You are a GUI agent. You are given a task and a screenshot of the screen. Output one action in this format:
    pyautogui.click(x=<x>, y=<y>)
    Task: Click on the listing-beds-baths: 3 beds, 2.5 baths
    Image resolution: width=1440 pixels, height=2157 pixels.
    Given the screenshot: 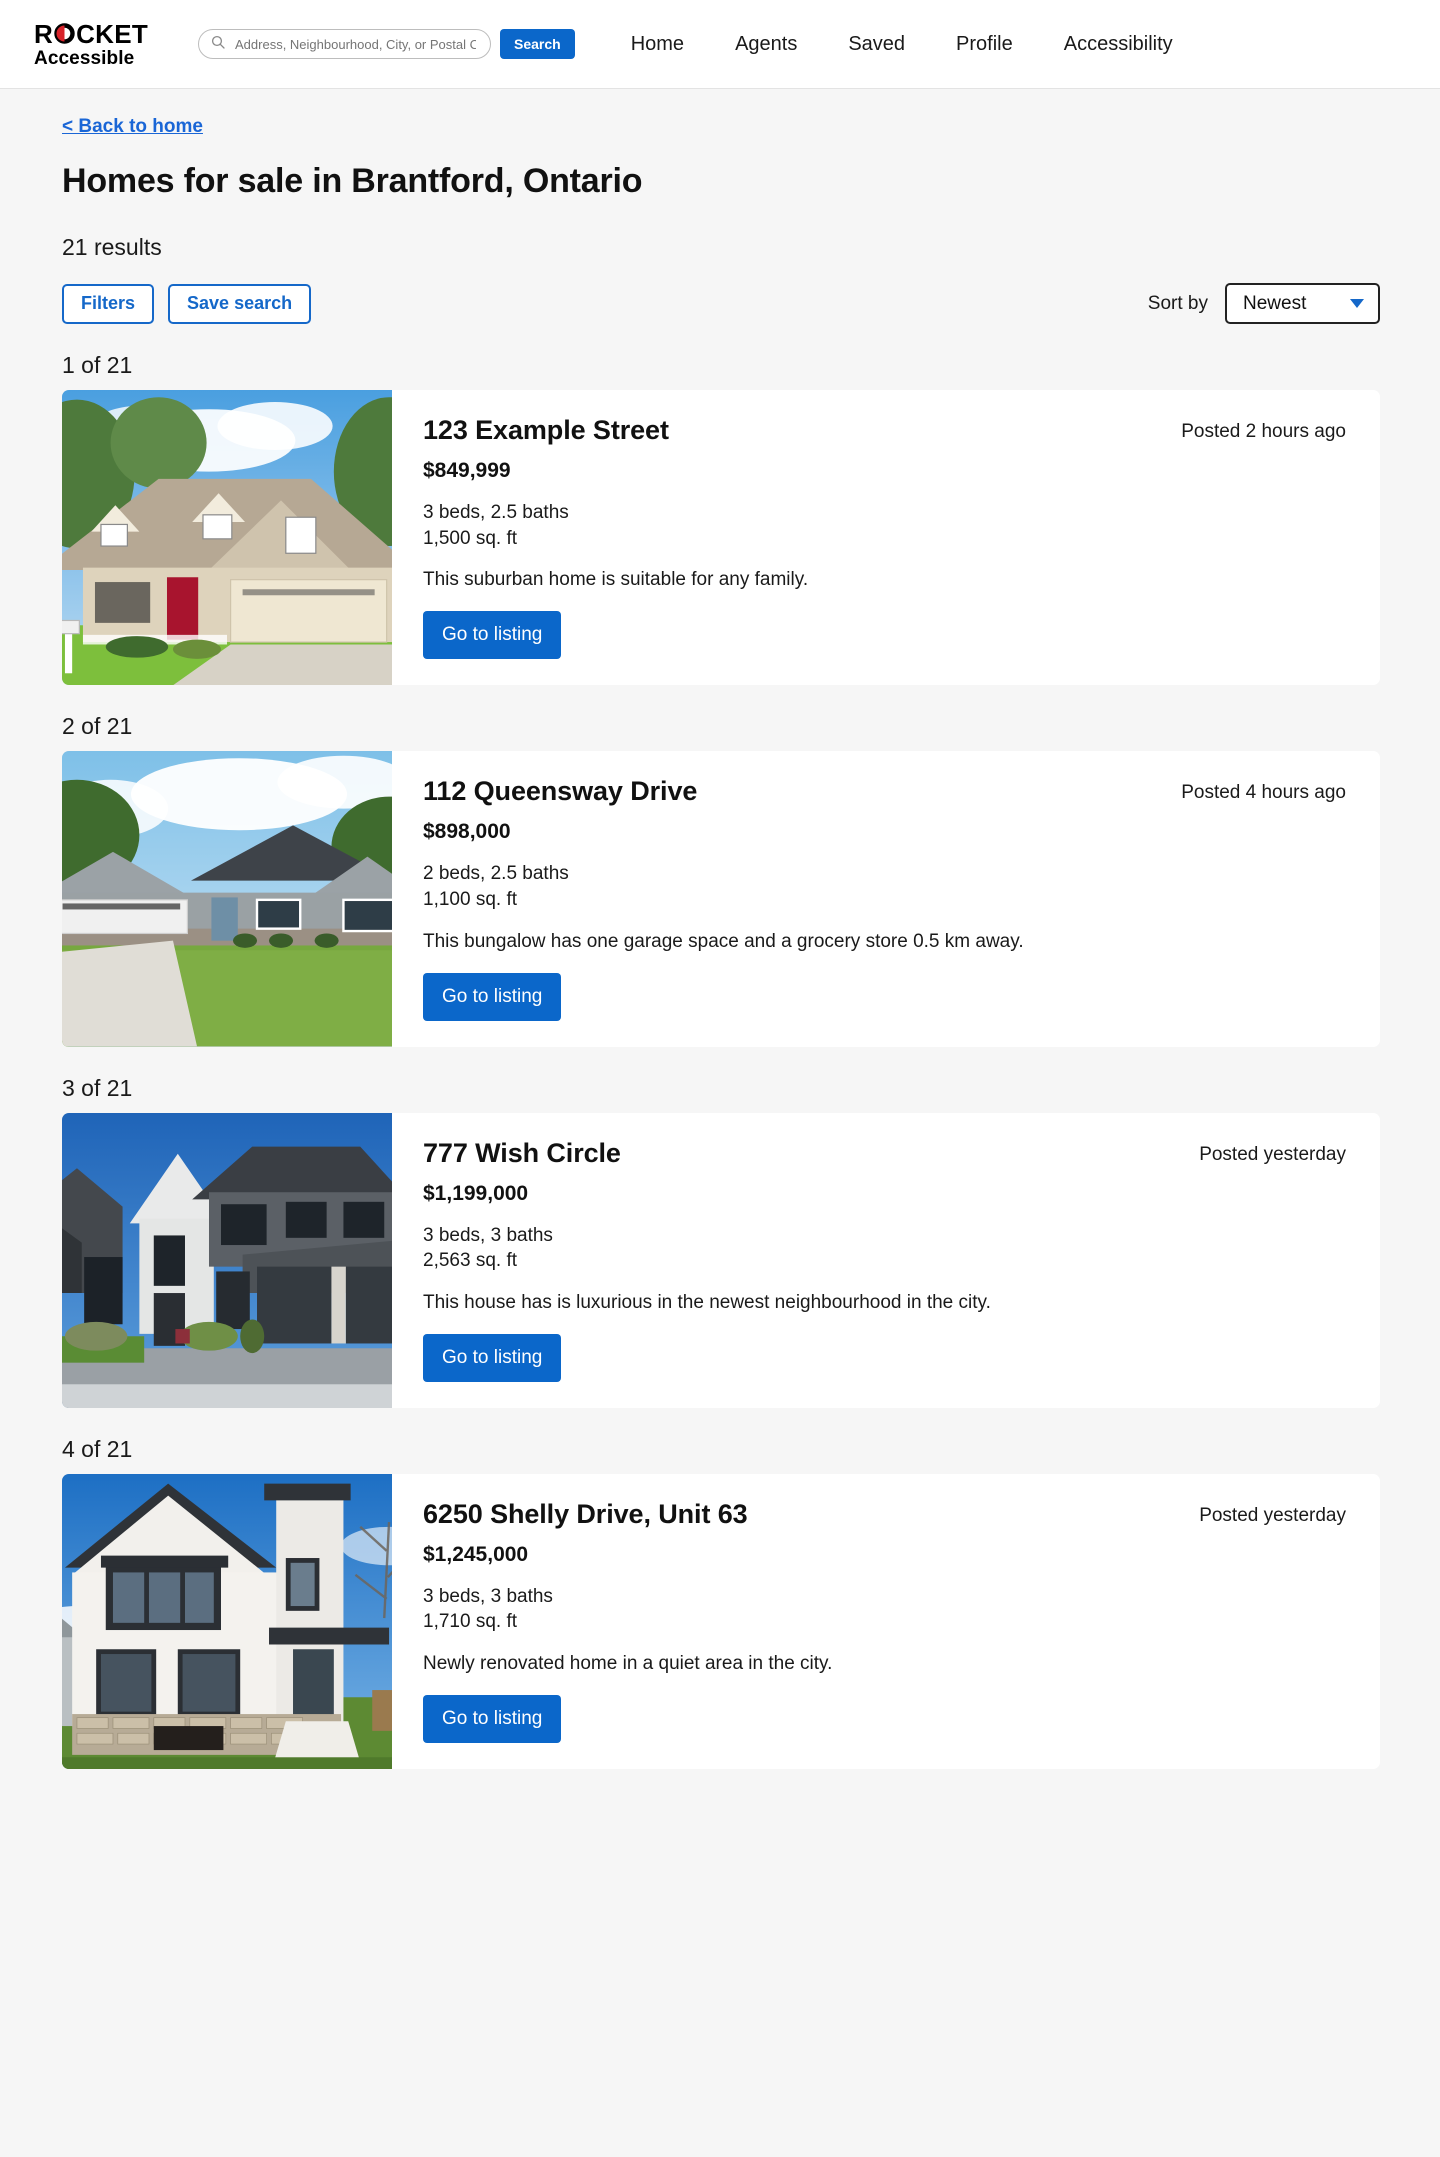 What is the action you would take?
    pyautogui.click(x=496, y=512)
    